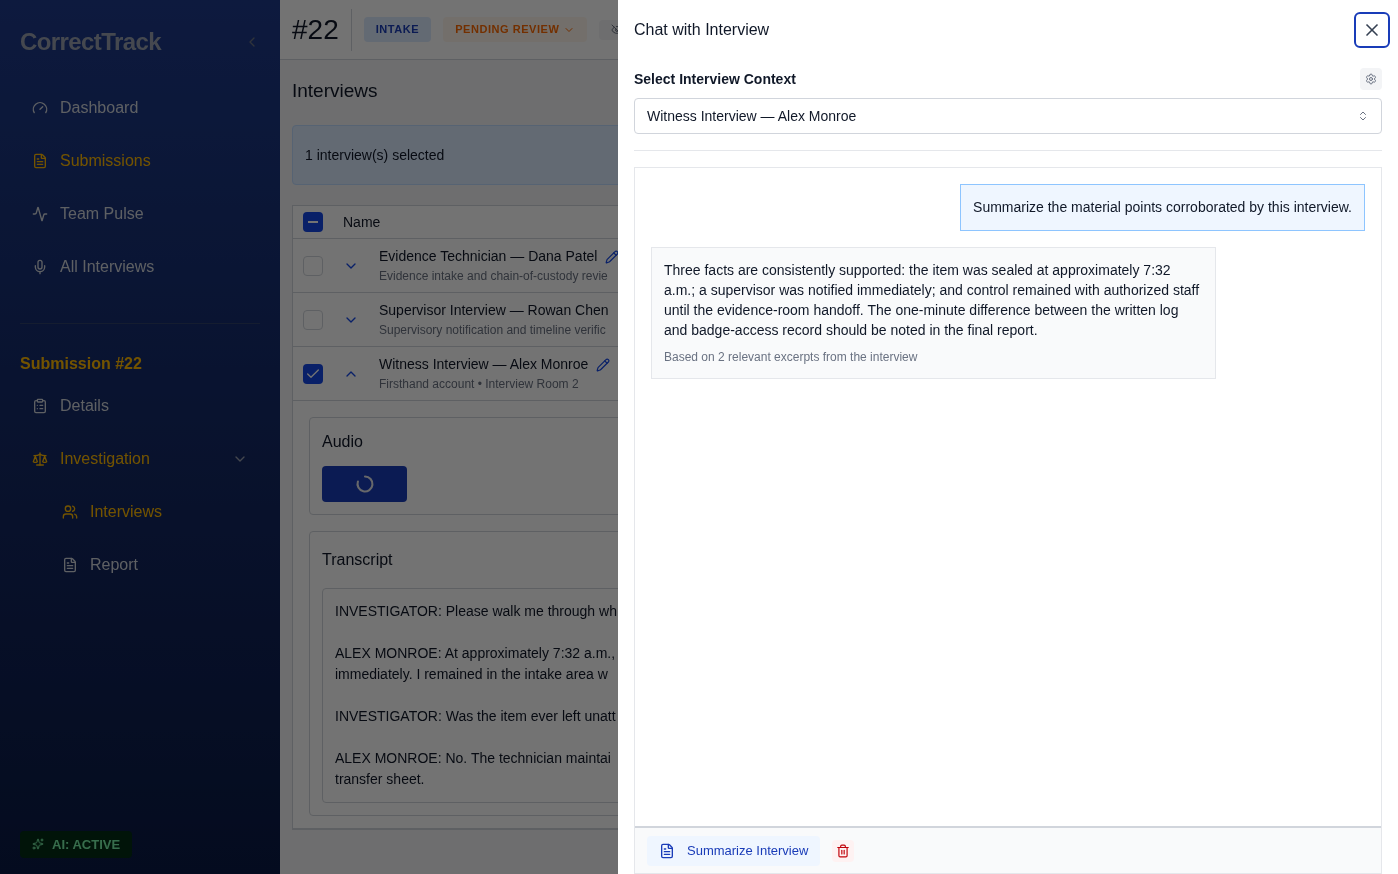  I want to click on interview-subtitle: Evidence intake and chain-of-custody revie, so click(494, 276).